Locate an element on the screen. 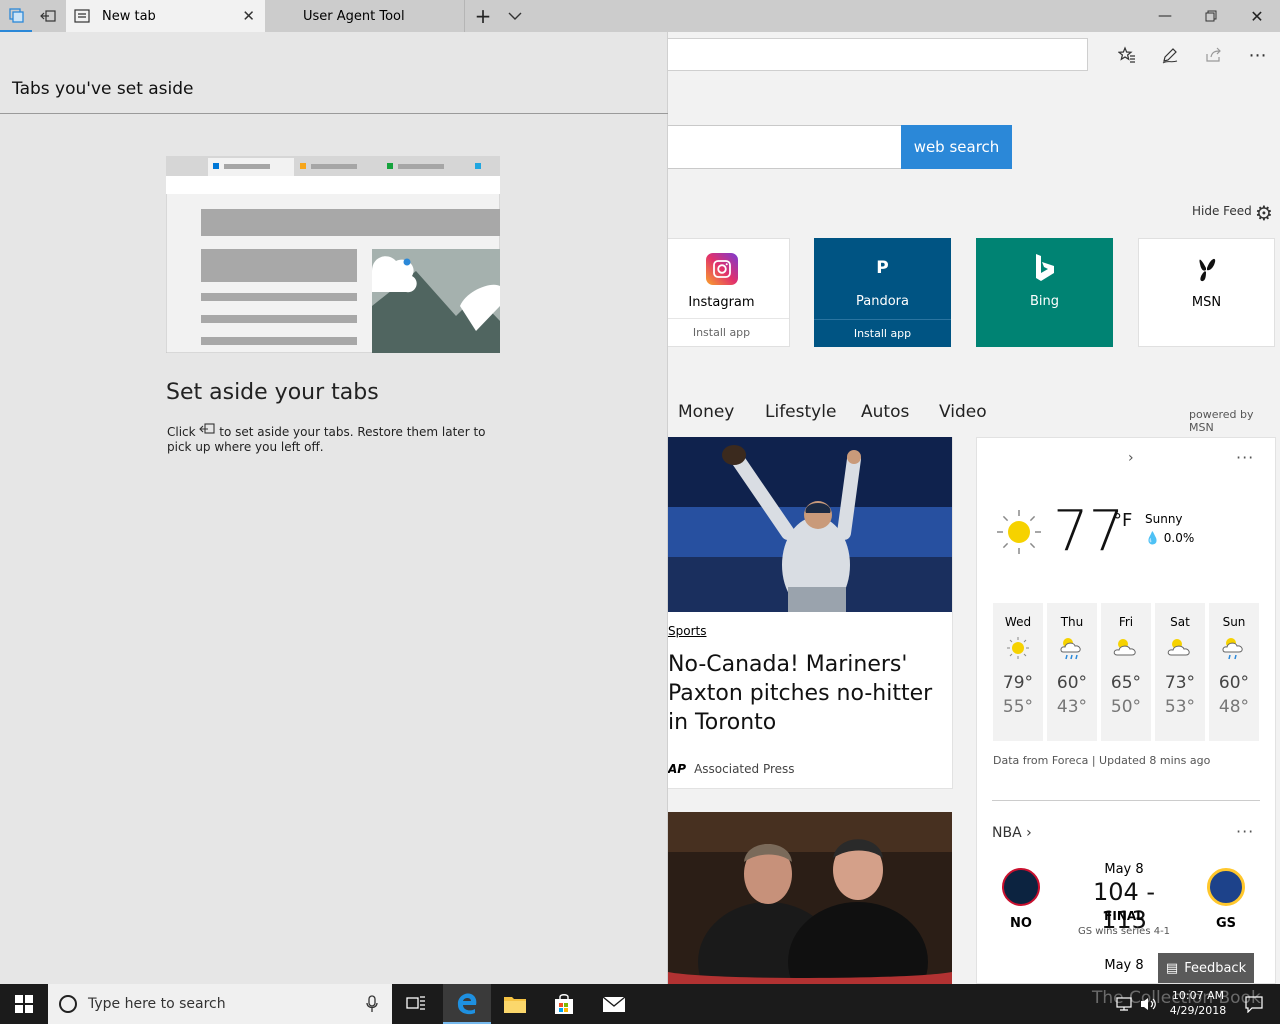 The width and height of the screenshot is (1280, 1024). taskbar-search-box: Type here to search is located at coordinates (220, 1004).